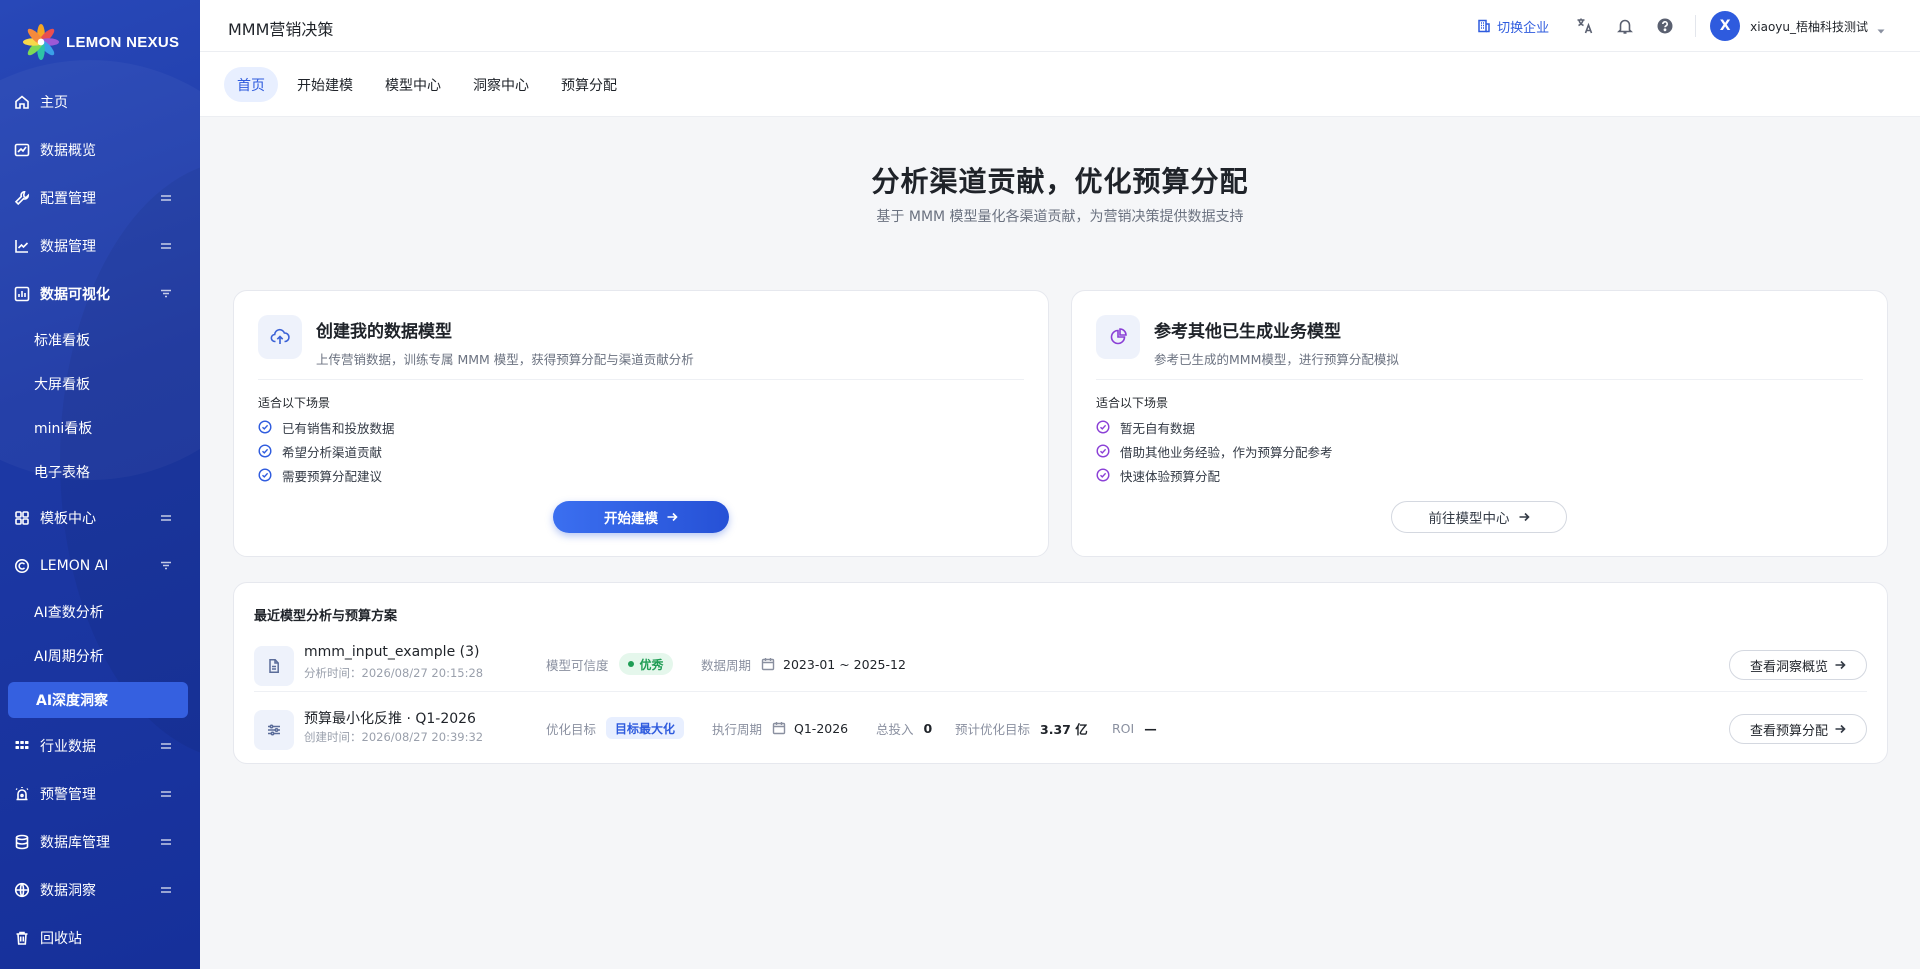 The image size is (1920, 969). I want to click on app-title: MMM营销决策, so click(281, 29).